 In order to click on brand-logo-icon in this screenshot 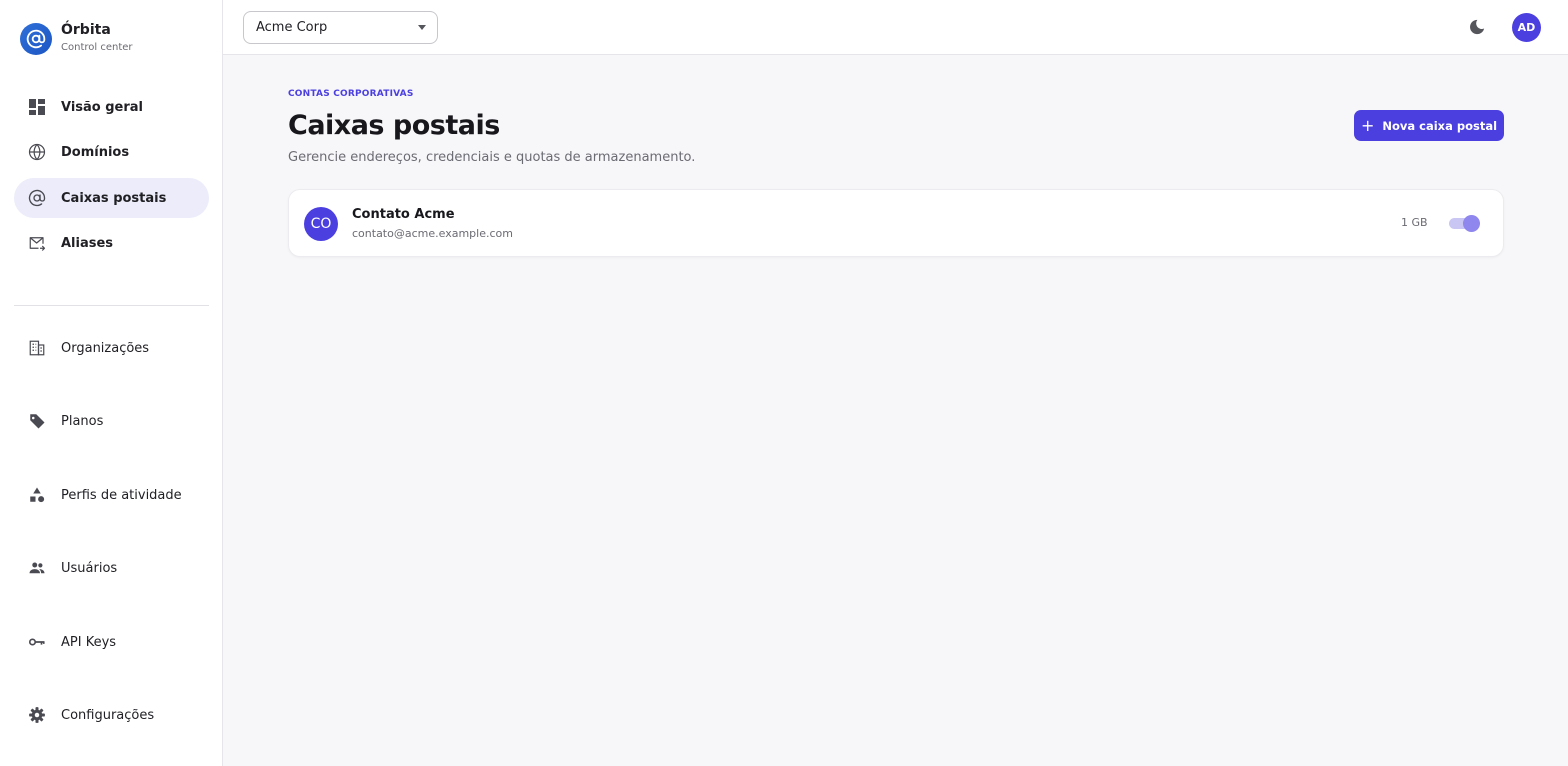, I will do `click(36, 38)`.